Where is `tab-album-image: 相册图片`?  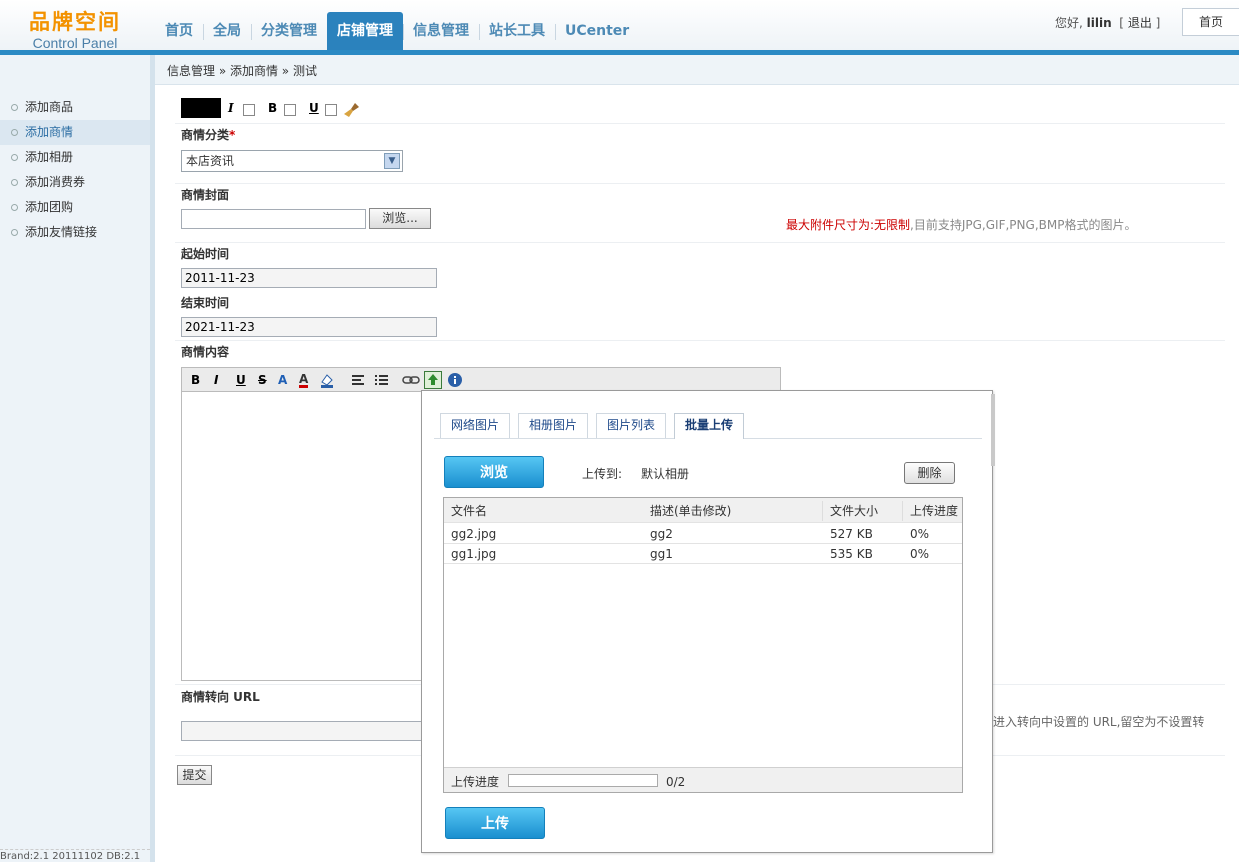
tab-album-image: 相册图片 is located at coordinates (553, 425).